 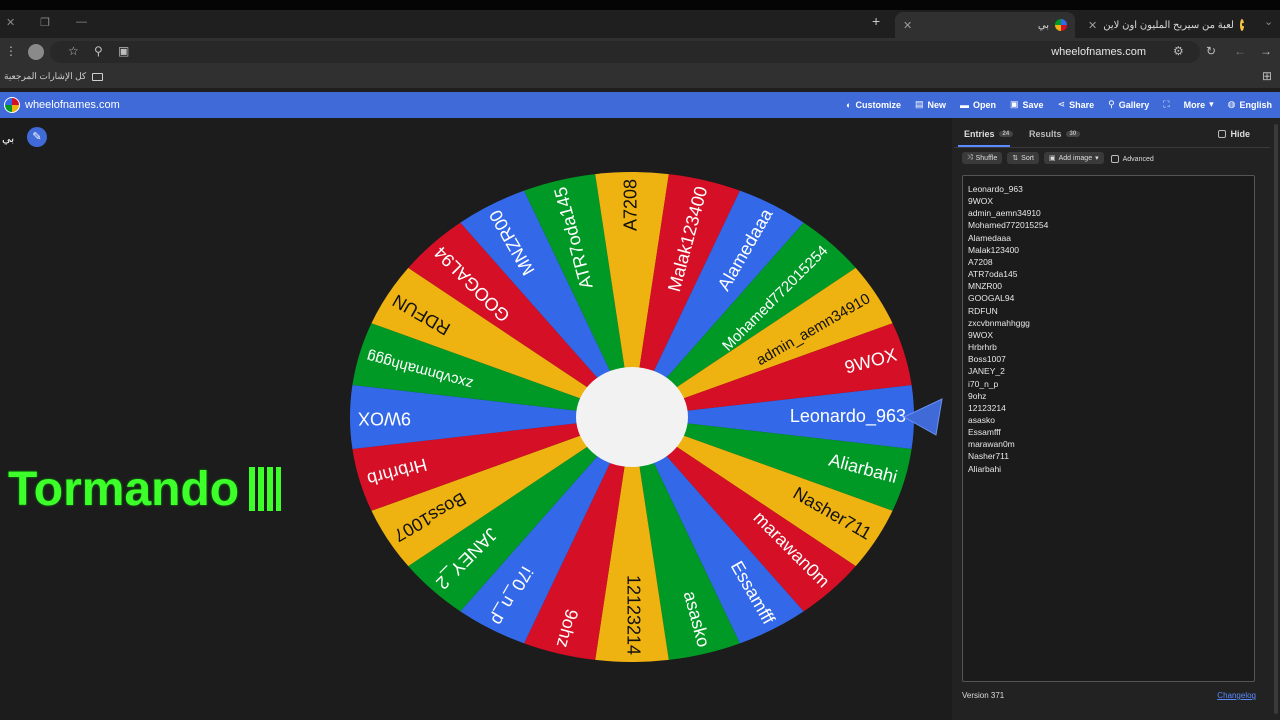 What do you see at coordinates (990, 237) in the screenshot?
I see `entry-line: Alamedaaa` at bounding box center [990, 237].